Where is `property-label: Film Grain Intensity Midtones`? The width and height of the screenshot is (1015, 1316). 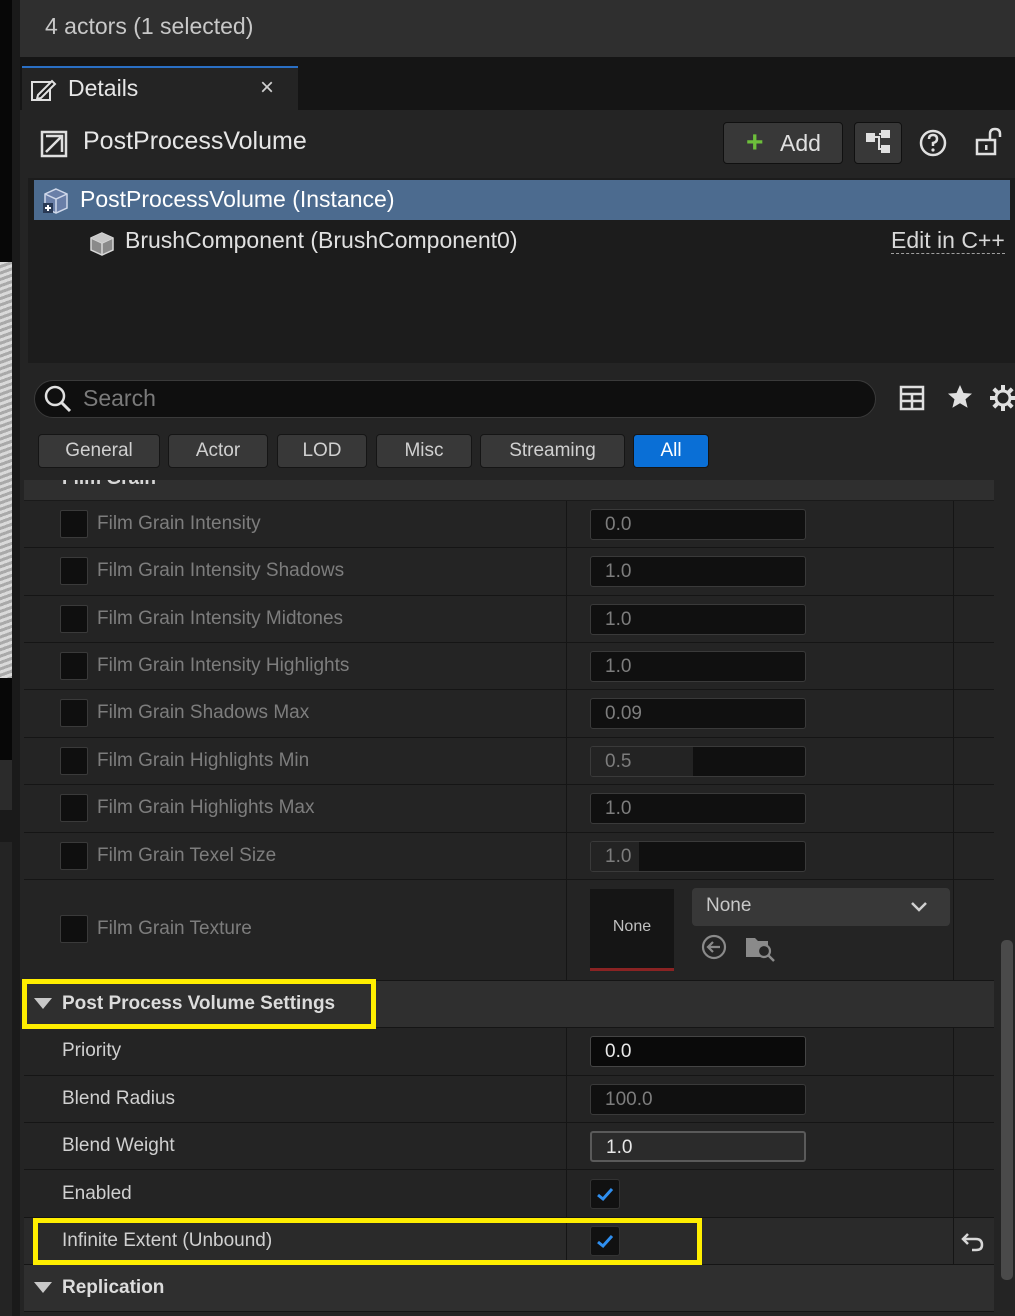
property-label: Film Grain Intensity Midtones is located at coordinates (220, 618).